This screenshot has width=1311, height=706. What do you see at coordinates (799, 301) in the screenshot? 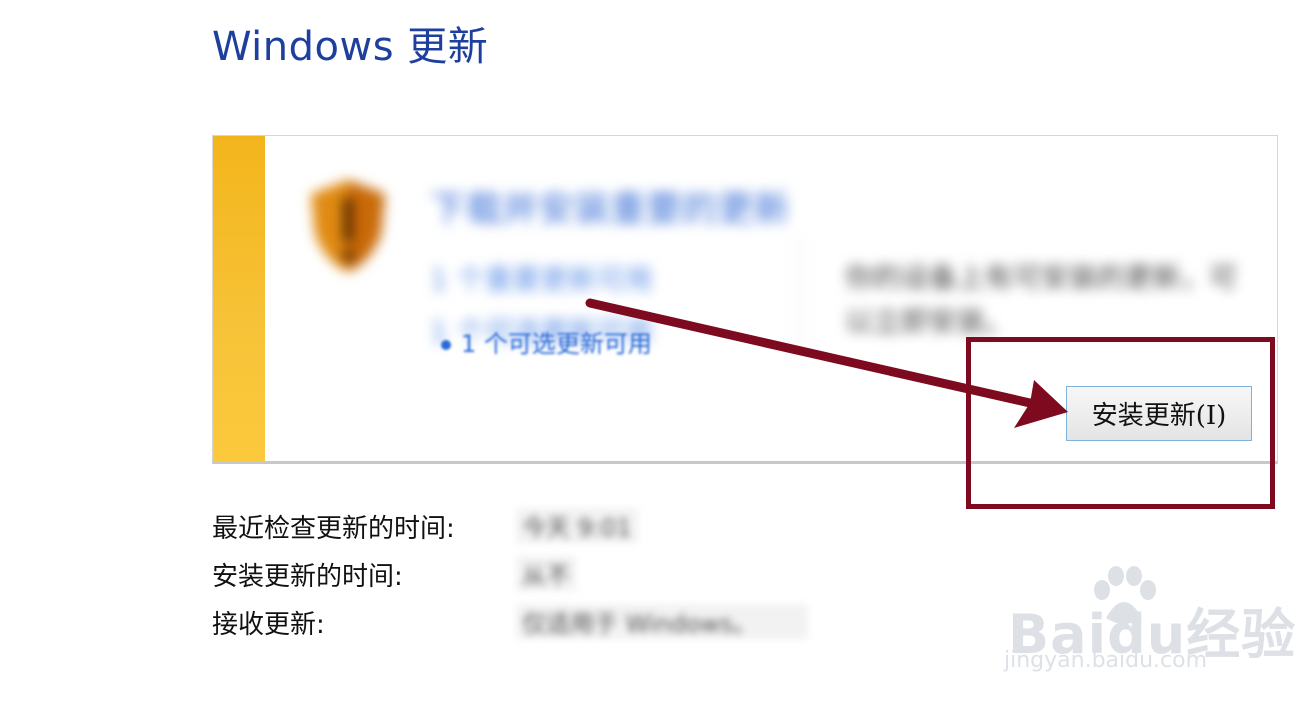
I see `panel-divider` at bounding box center [799, 301].